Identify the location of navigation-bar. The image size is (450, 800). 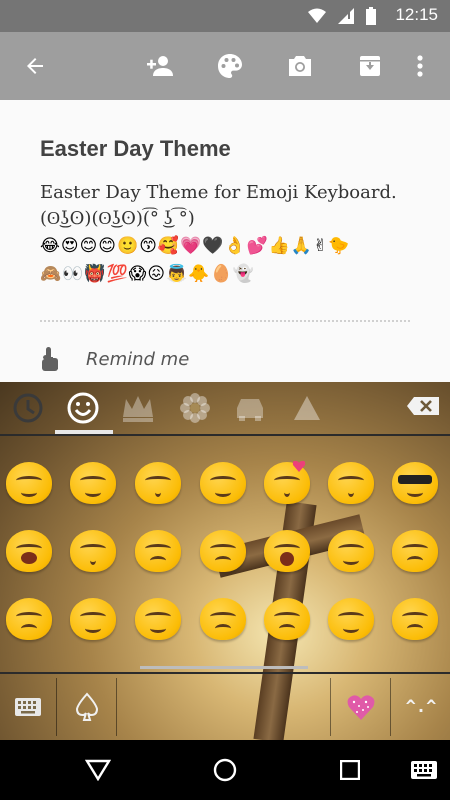
(225, 770).